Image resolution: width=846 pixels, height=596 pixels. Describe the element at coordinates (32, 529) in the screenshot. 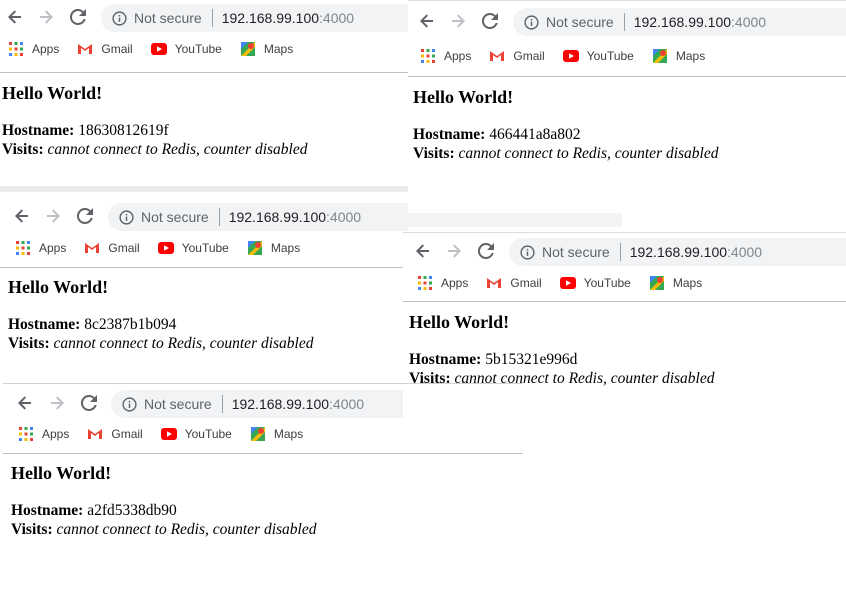

I see `visits-label: Visits:` at that location.